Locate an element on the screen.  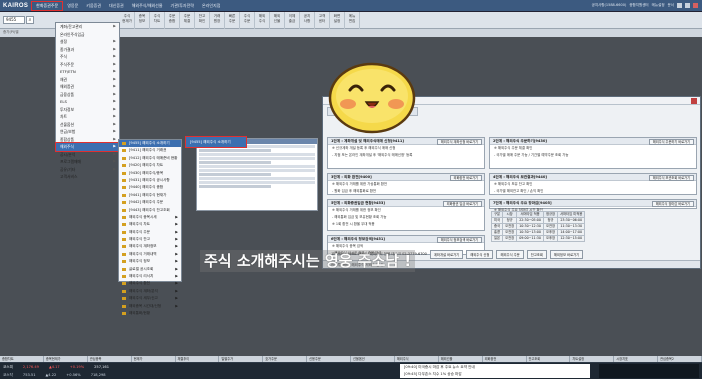
bottom-tab-7: 신용주문 is located at coordinates (329, 359).